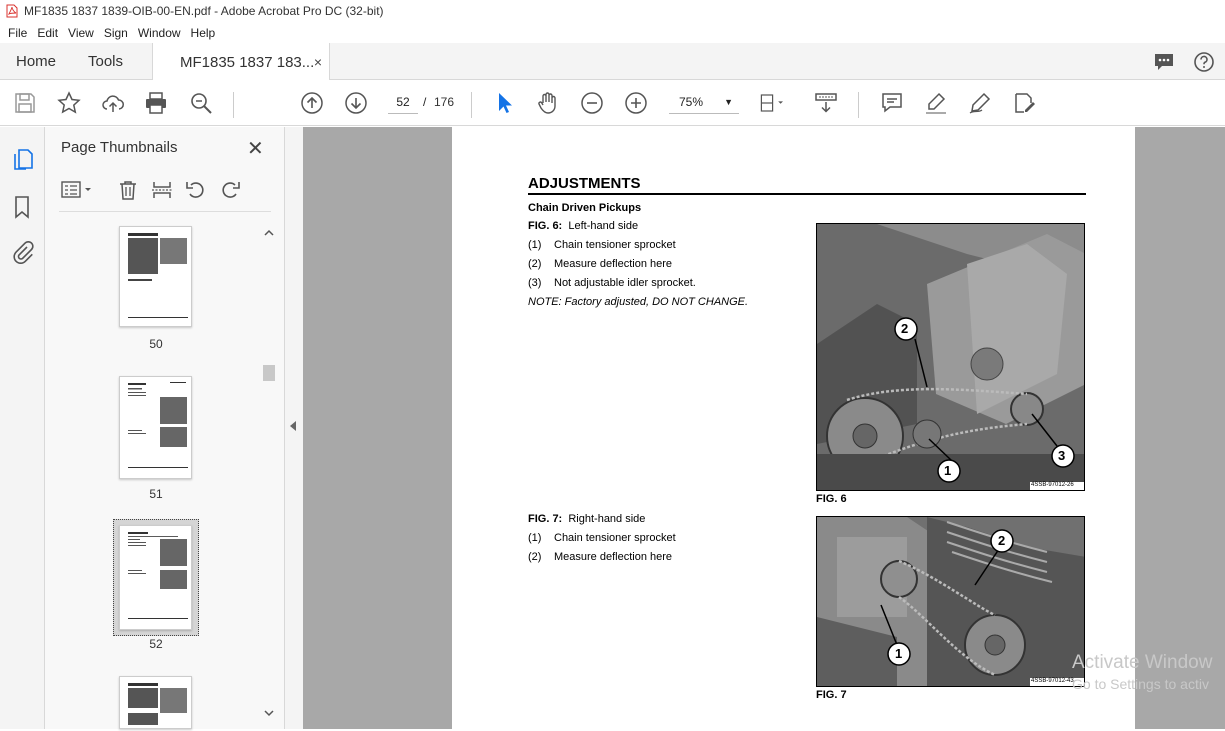  I want to click on attachments-paperclip-icon, so click(23, 252).